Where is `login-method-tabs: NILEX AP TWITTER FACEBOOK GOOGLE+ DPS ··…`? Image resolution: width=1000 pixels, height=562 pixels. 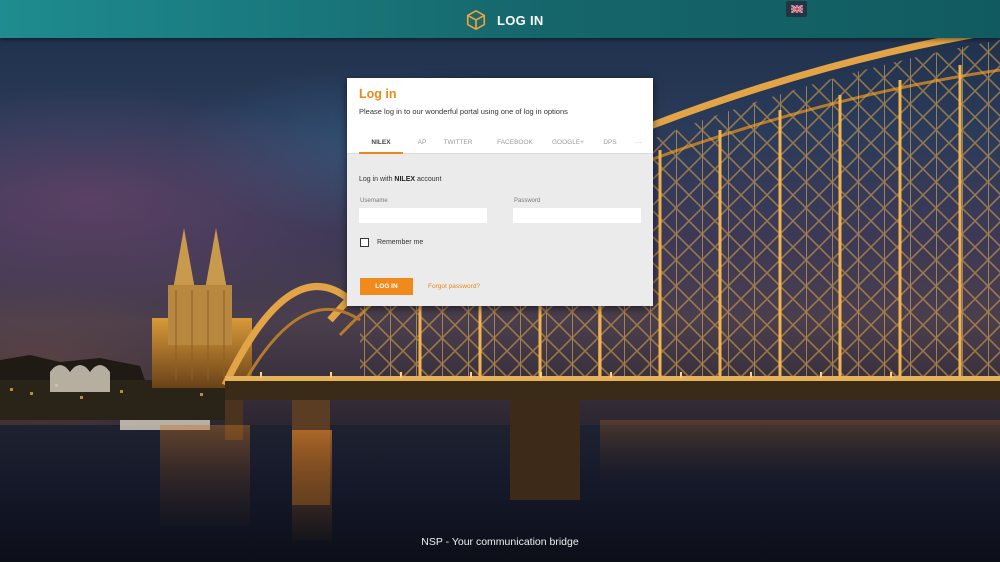
login-method-tabs: NILEX AP TWITTER FACEBOOK GOOGLE+ DPS ··… is located at coordinates (500, 145).